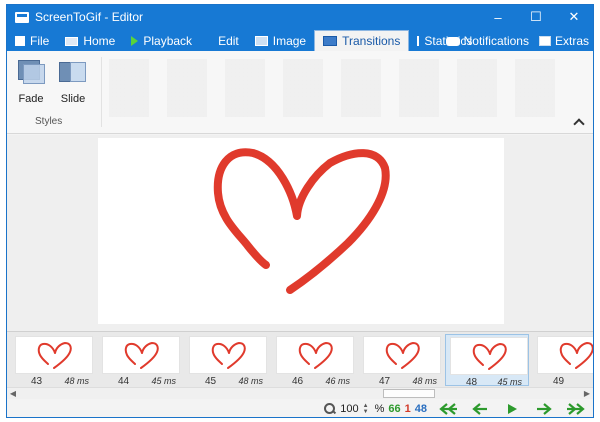 Image resolution: width=600 pixels, height=422 pixels. I want to click on frame-item: 47 48 ms, so click(401, 360).